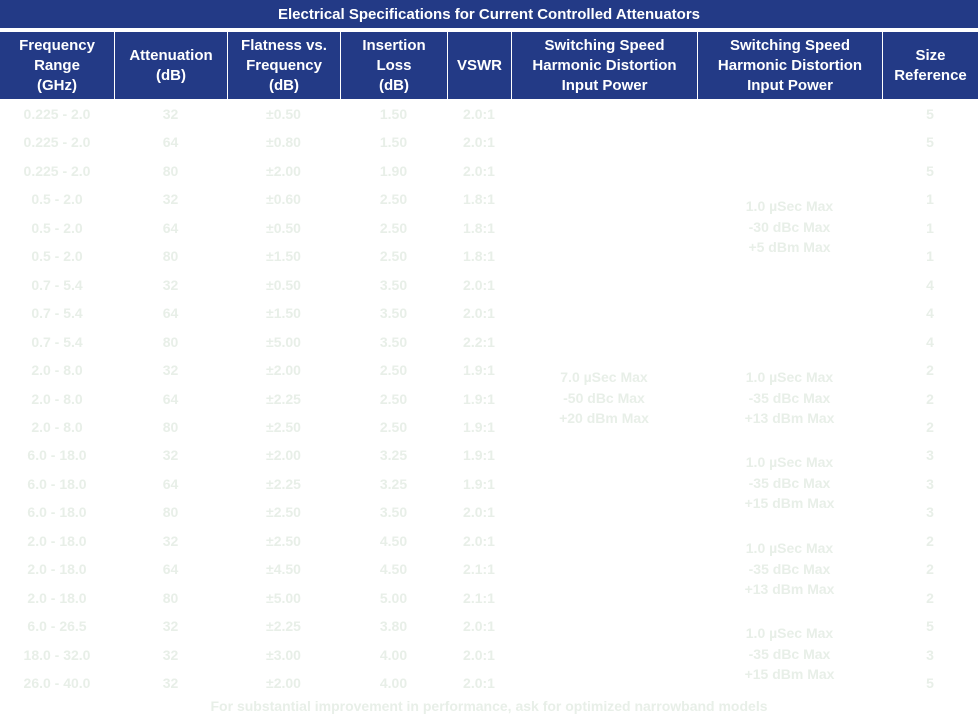  Describe the element at coordinates (284, 65) in the screenshot. I see `header-text: Frequency` at that location.